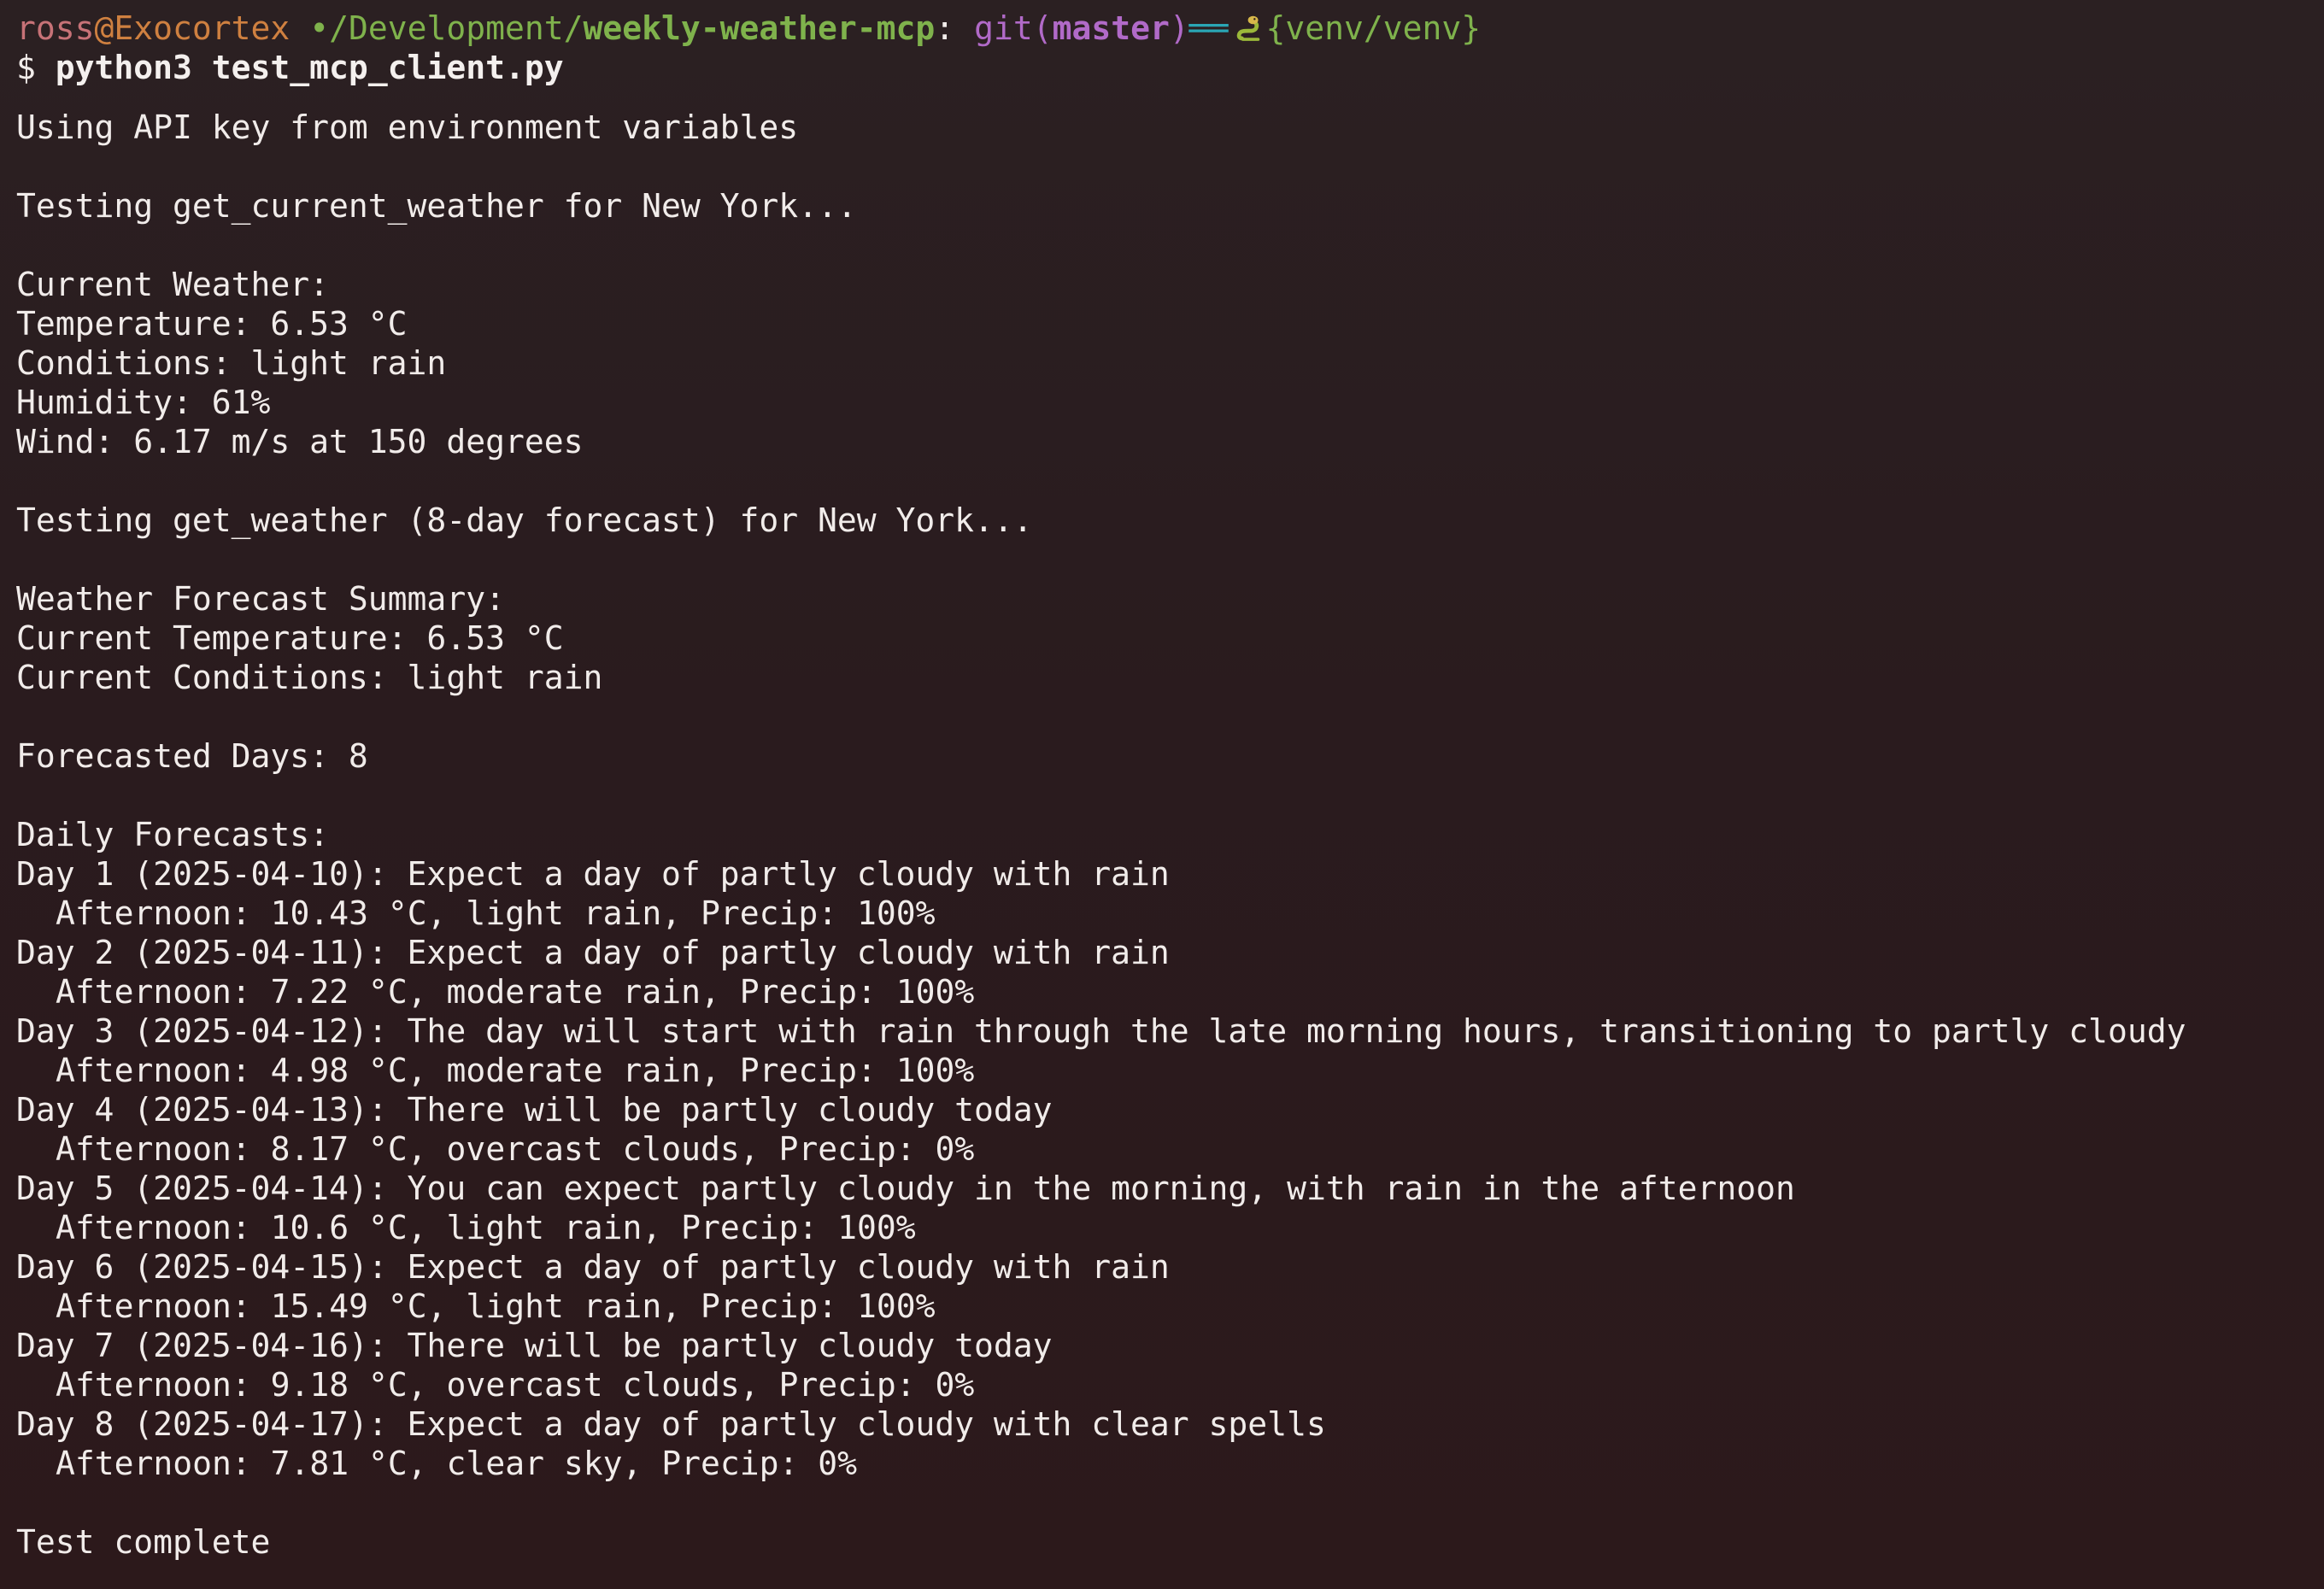 Image resolution: width=2324 pixels, height=1589 pixels. What do you see at coordinates (1170, 67) in the screenshot?
I see `command-line: $ python3 test_mcp_client.py` at bounding box center [1170, 67].